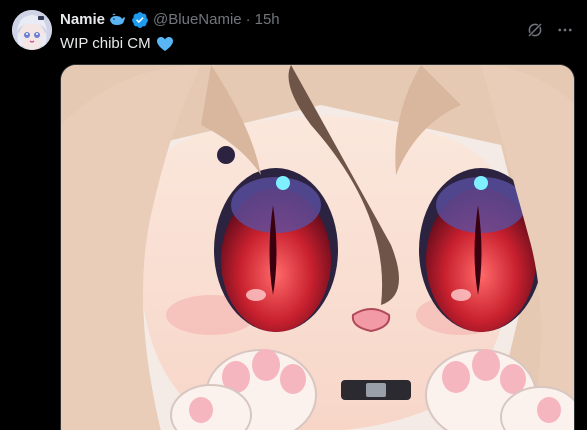 This screenshot has height=430, width=587. What do you see at coordinates (535, 30) in the screenshot?
I see `grok-icon` at bounding box center [535, 30].